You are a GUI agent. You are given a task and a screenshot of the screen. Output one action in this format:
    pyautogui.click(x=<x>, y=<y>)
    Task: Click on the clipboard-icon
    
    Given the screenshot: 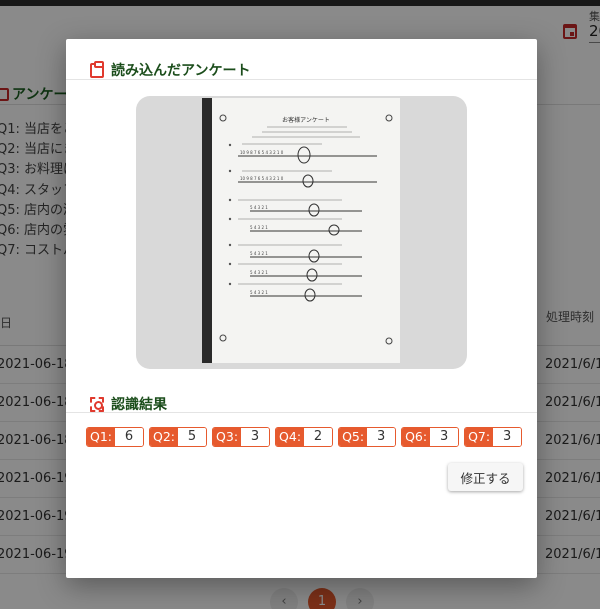 What is the action you would take?
    pyautogui.click(x=97, y=69)
    